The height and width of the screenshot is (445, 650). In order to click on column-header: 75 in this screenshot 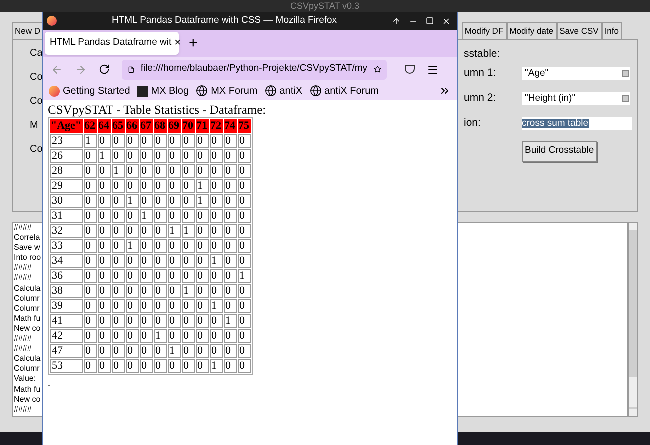, I will do `click(244, 126)`.